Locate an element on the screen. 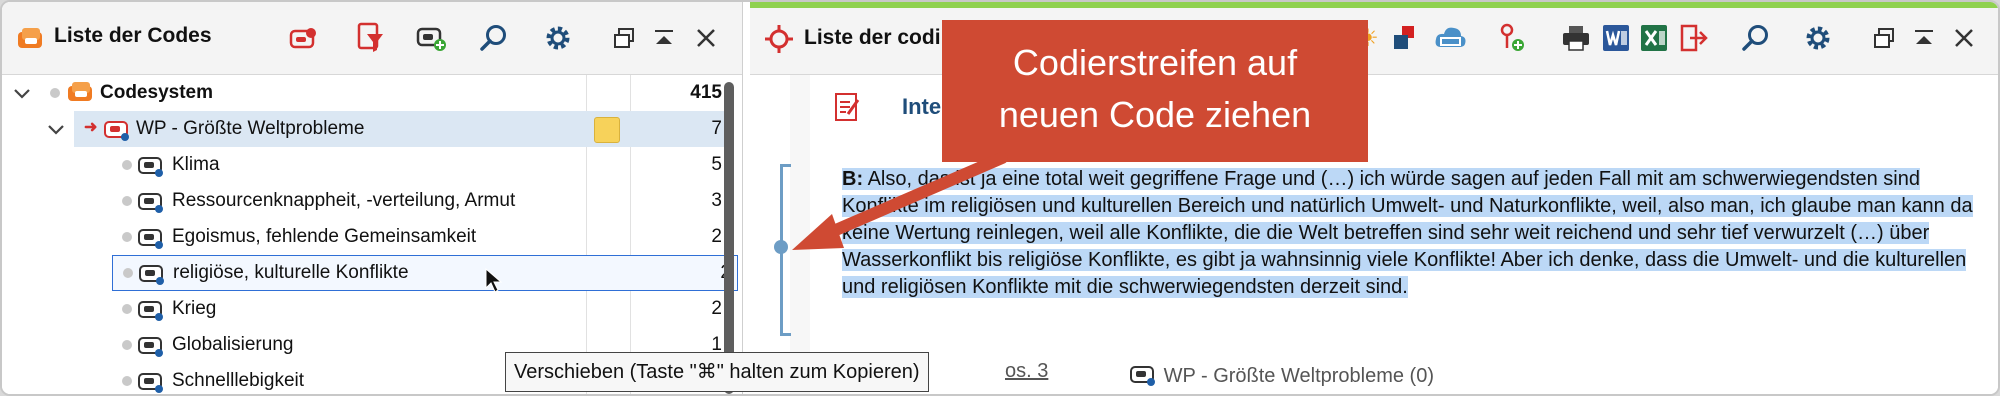  export-button is located at coordinates (1694, 38).